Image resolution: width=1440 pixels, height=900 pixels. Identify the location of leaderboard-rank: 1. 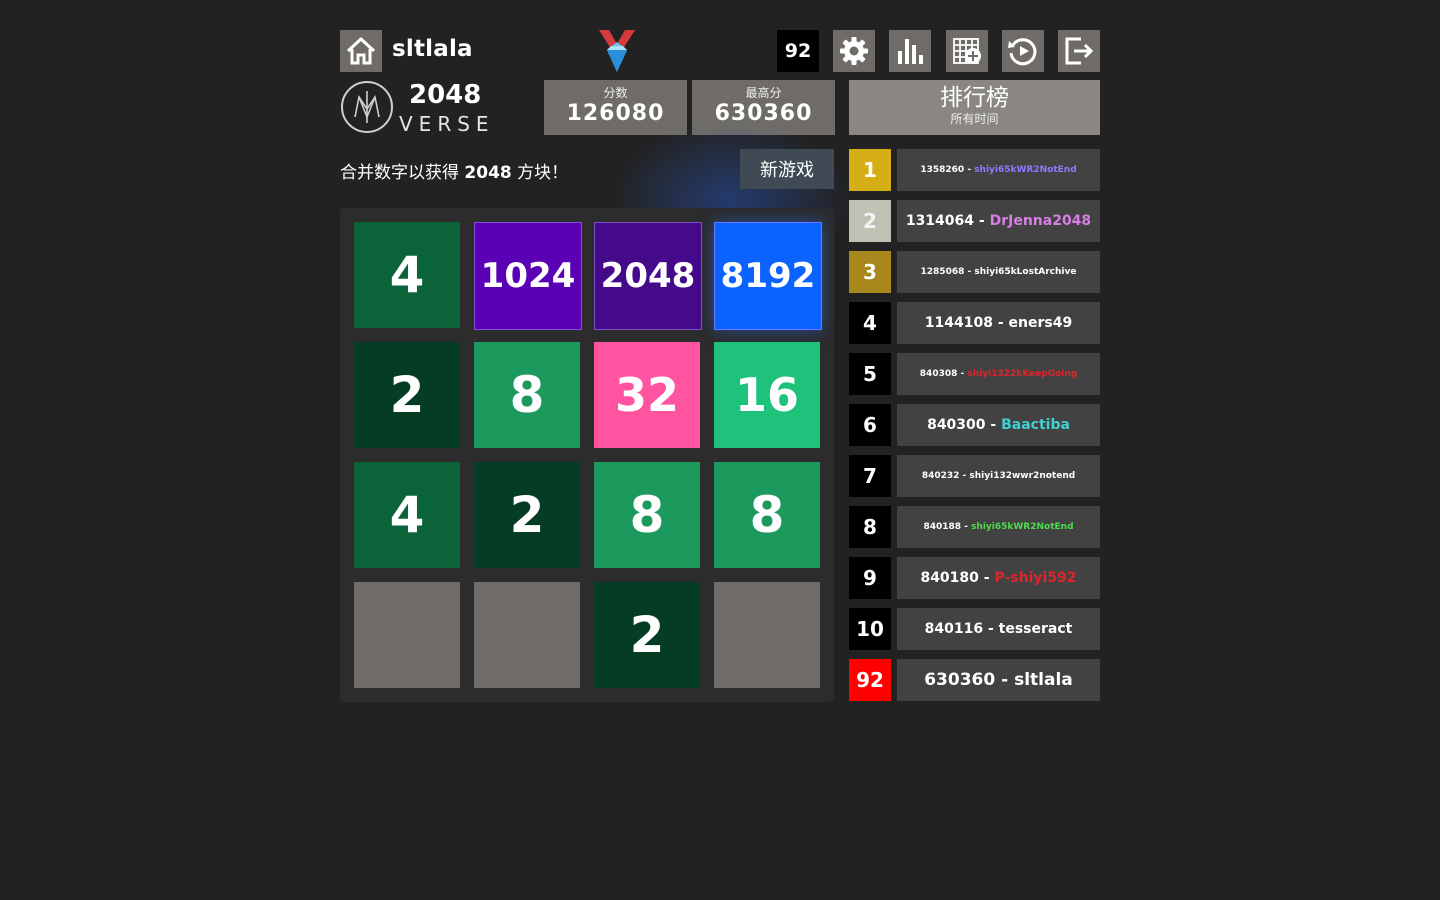
(870, 170).